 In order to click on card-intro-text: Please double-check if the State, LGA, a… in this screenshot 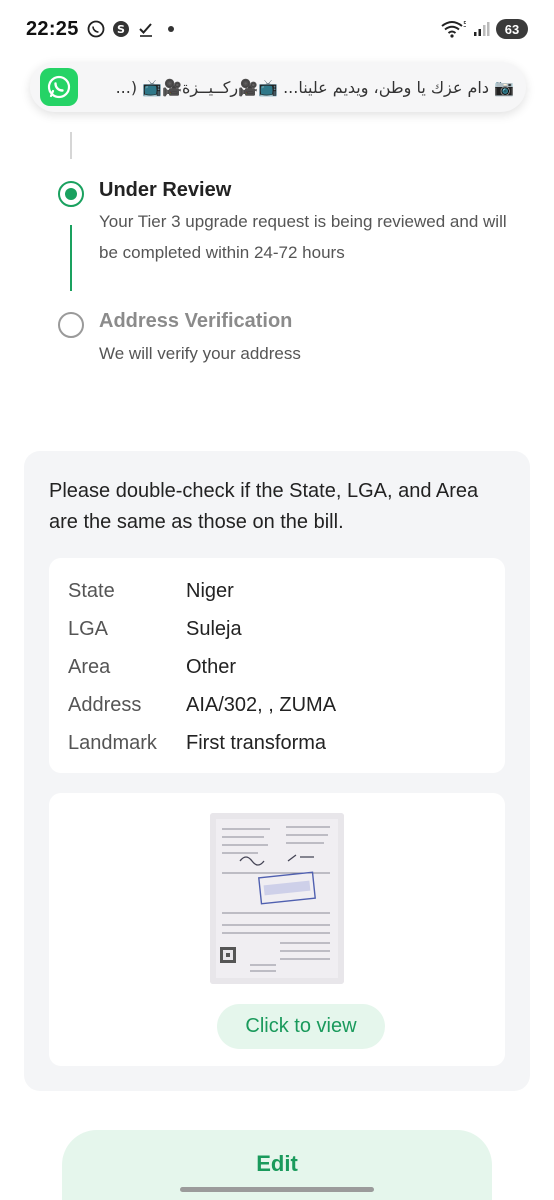, I will do `click(264, 506)`.